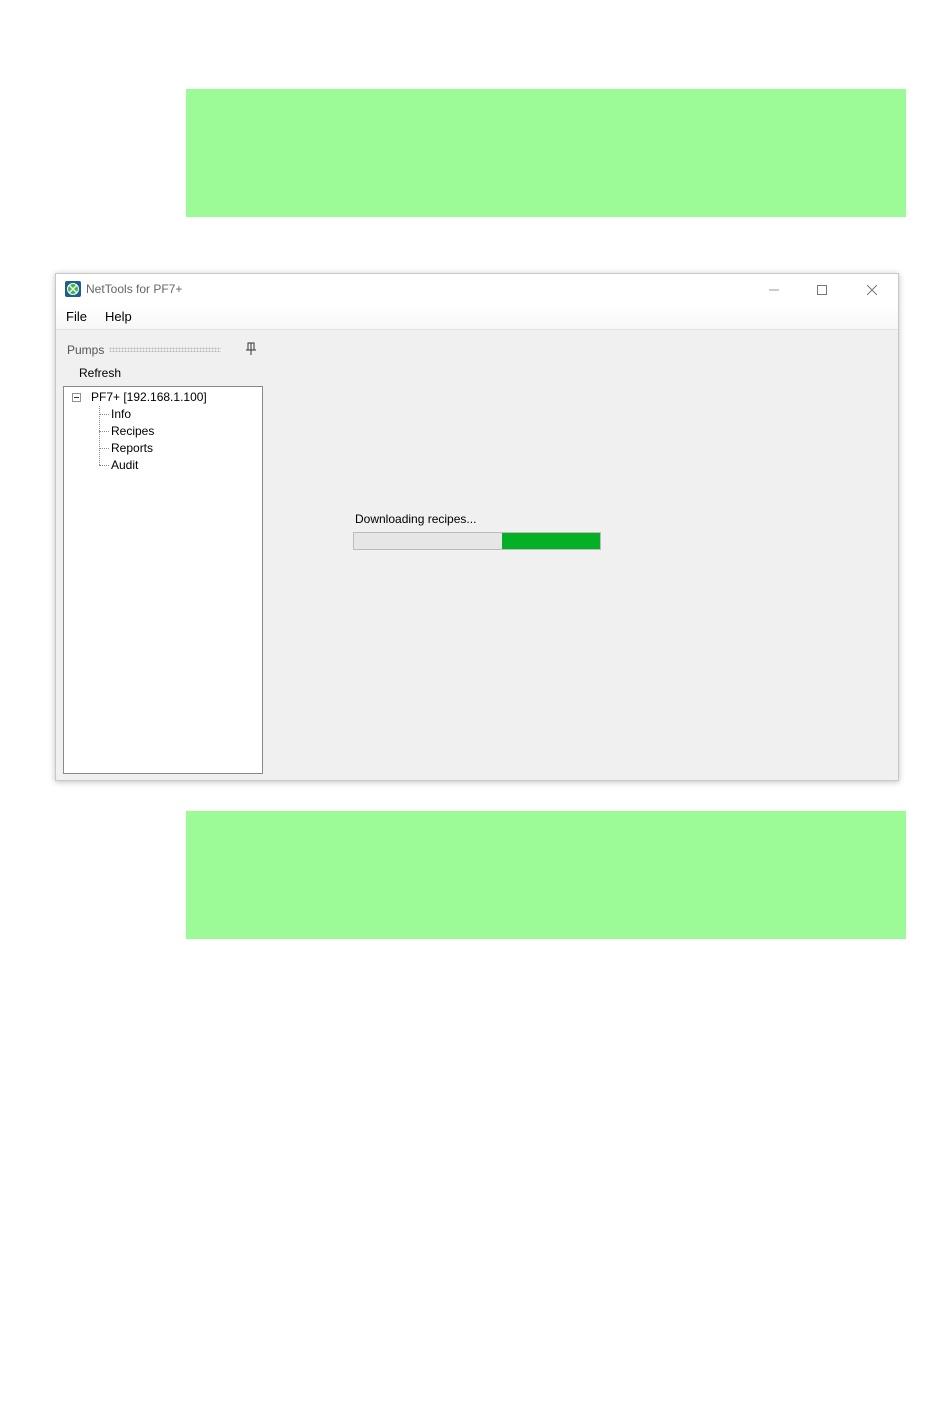 The width and height of the screenshot is (950, 1402). What do you see at coordinates (100, 373) in the screenshot?
I see `refresh-button: Refresh` at bounding box center [100, 373].